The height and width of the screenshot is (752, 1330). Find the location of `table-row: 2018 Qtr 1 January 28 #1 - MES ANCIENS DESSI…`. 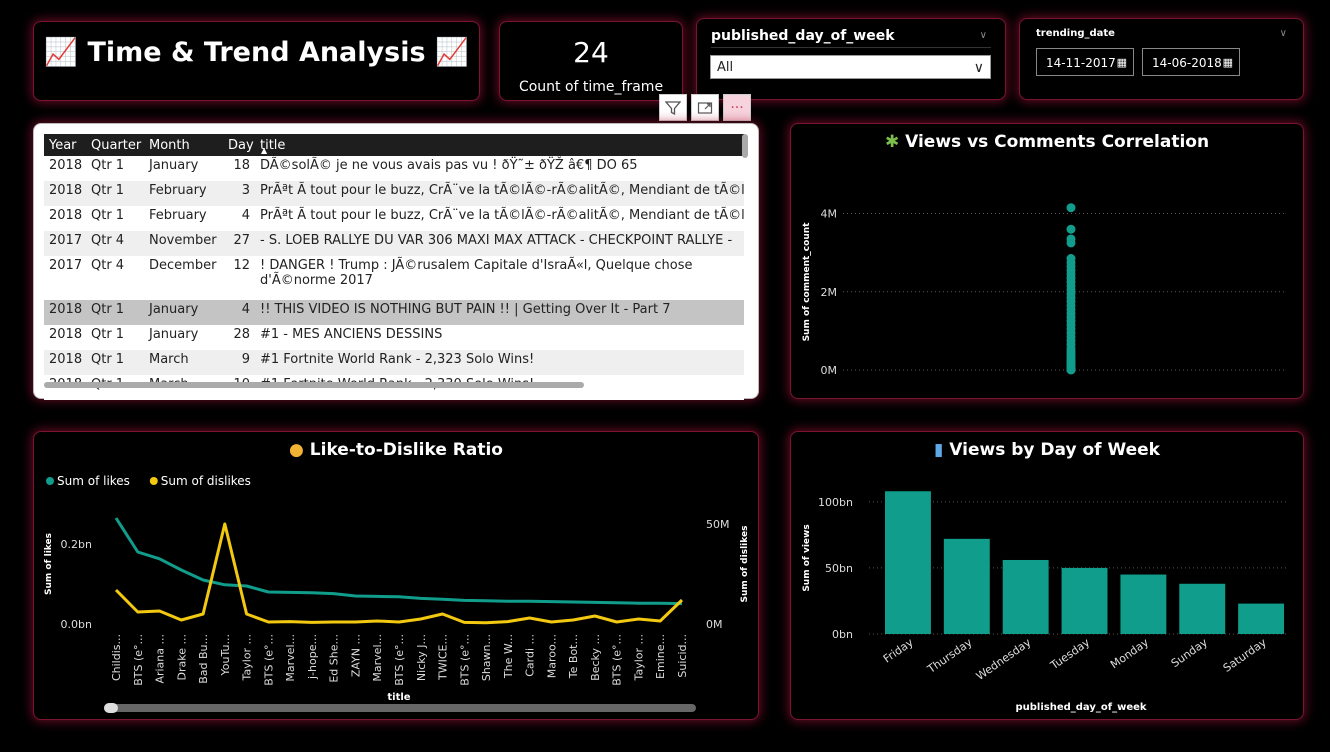

table-row: 2018 Qtr 1 January 28 #1 - MES ANCIENS DESSI… is located at coordinates (394, 337).